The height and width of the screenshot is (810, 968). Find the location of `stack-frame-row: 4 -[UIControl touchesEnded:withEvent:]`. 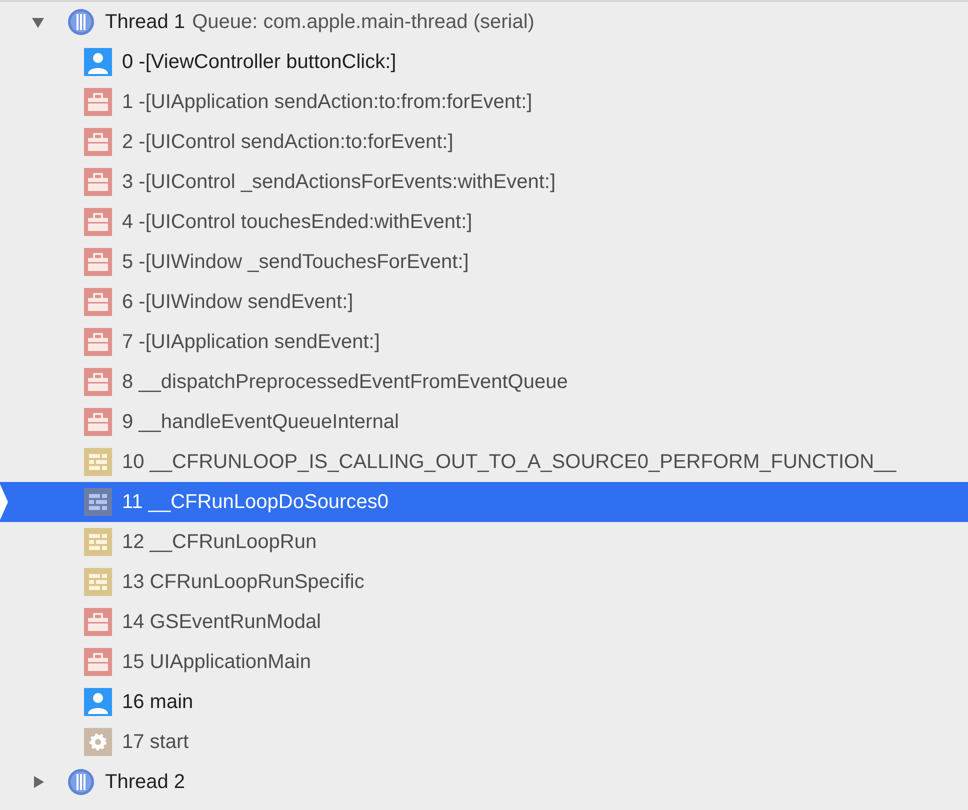

stack-frame-row: 4 -[UIControl touchesEnded:withEvent:] is located at coordinates (484, 222).